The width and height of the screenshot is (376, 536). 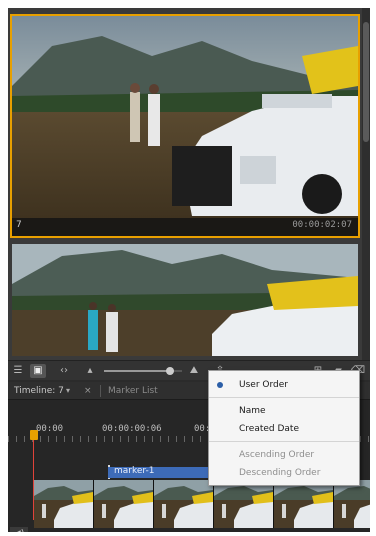 I want to click on ruler-label: 00:00, so click(x=50, y=429).